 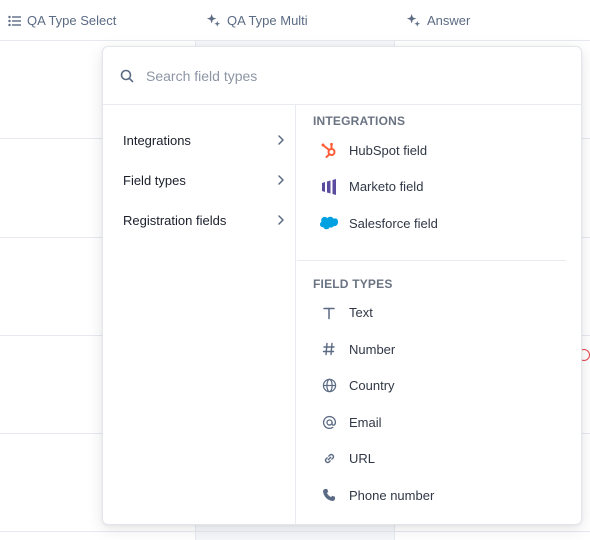 I want to click on option-url: URL, so click(x=439, y=459).